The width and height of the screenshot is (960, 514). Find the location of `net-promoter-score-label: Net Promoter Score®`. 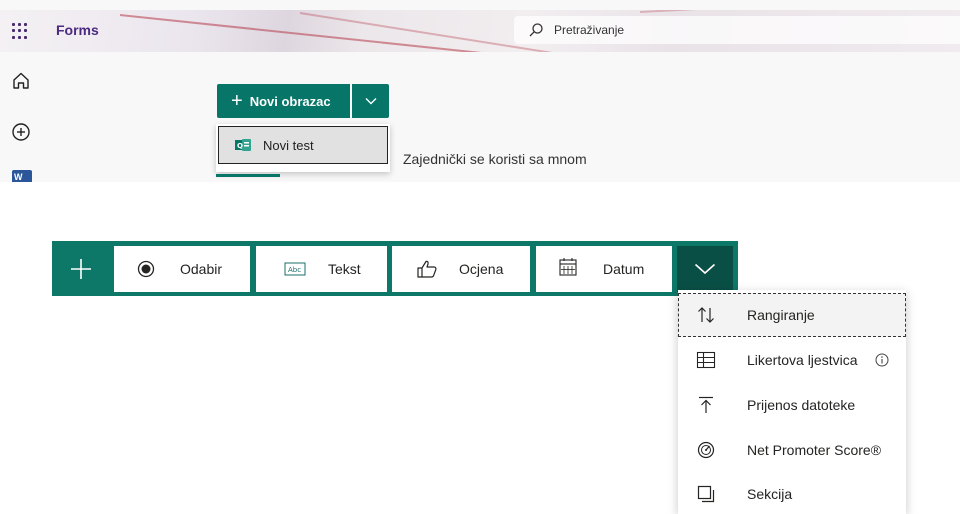

net-promoter-score-label: Net Promoter Score® is located at coordinates (814, 450).